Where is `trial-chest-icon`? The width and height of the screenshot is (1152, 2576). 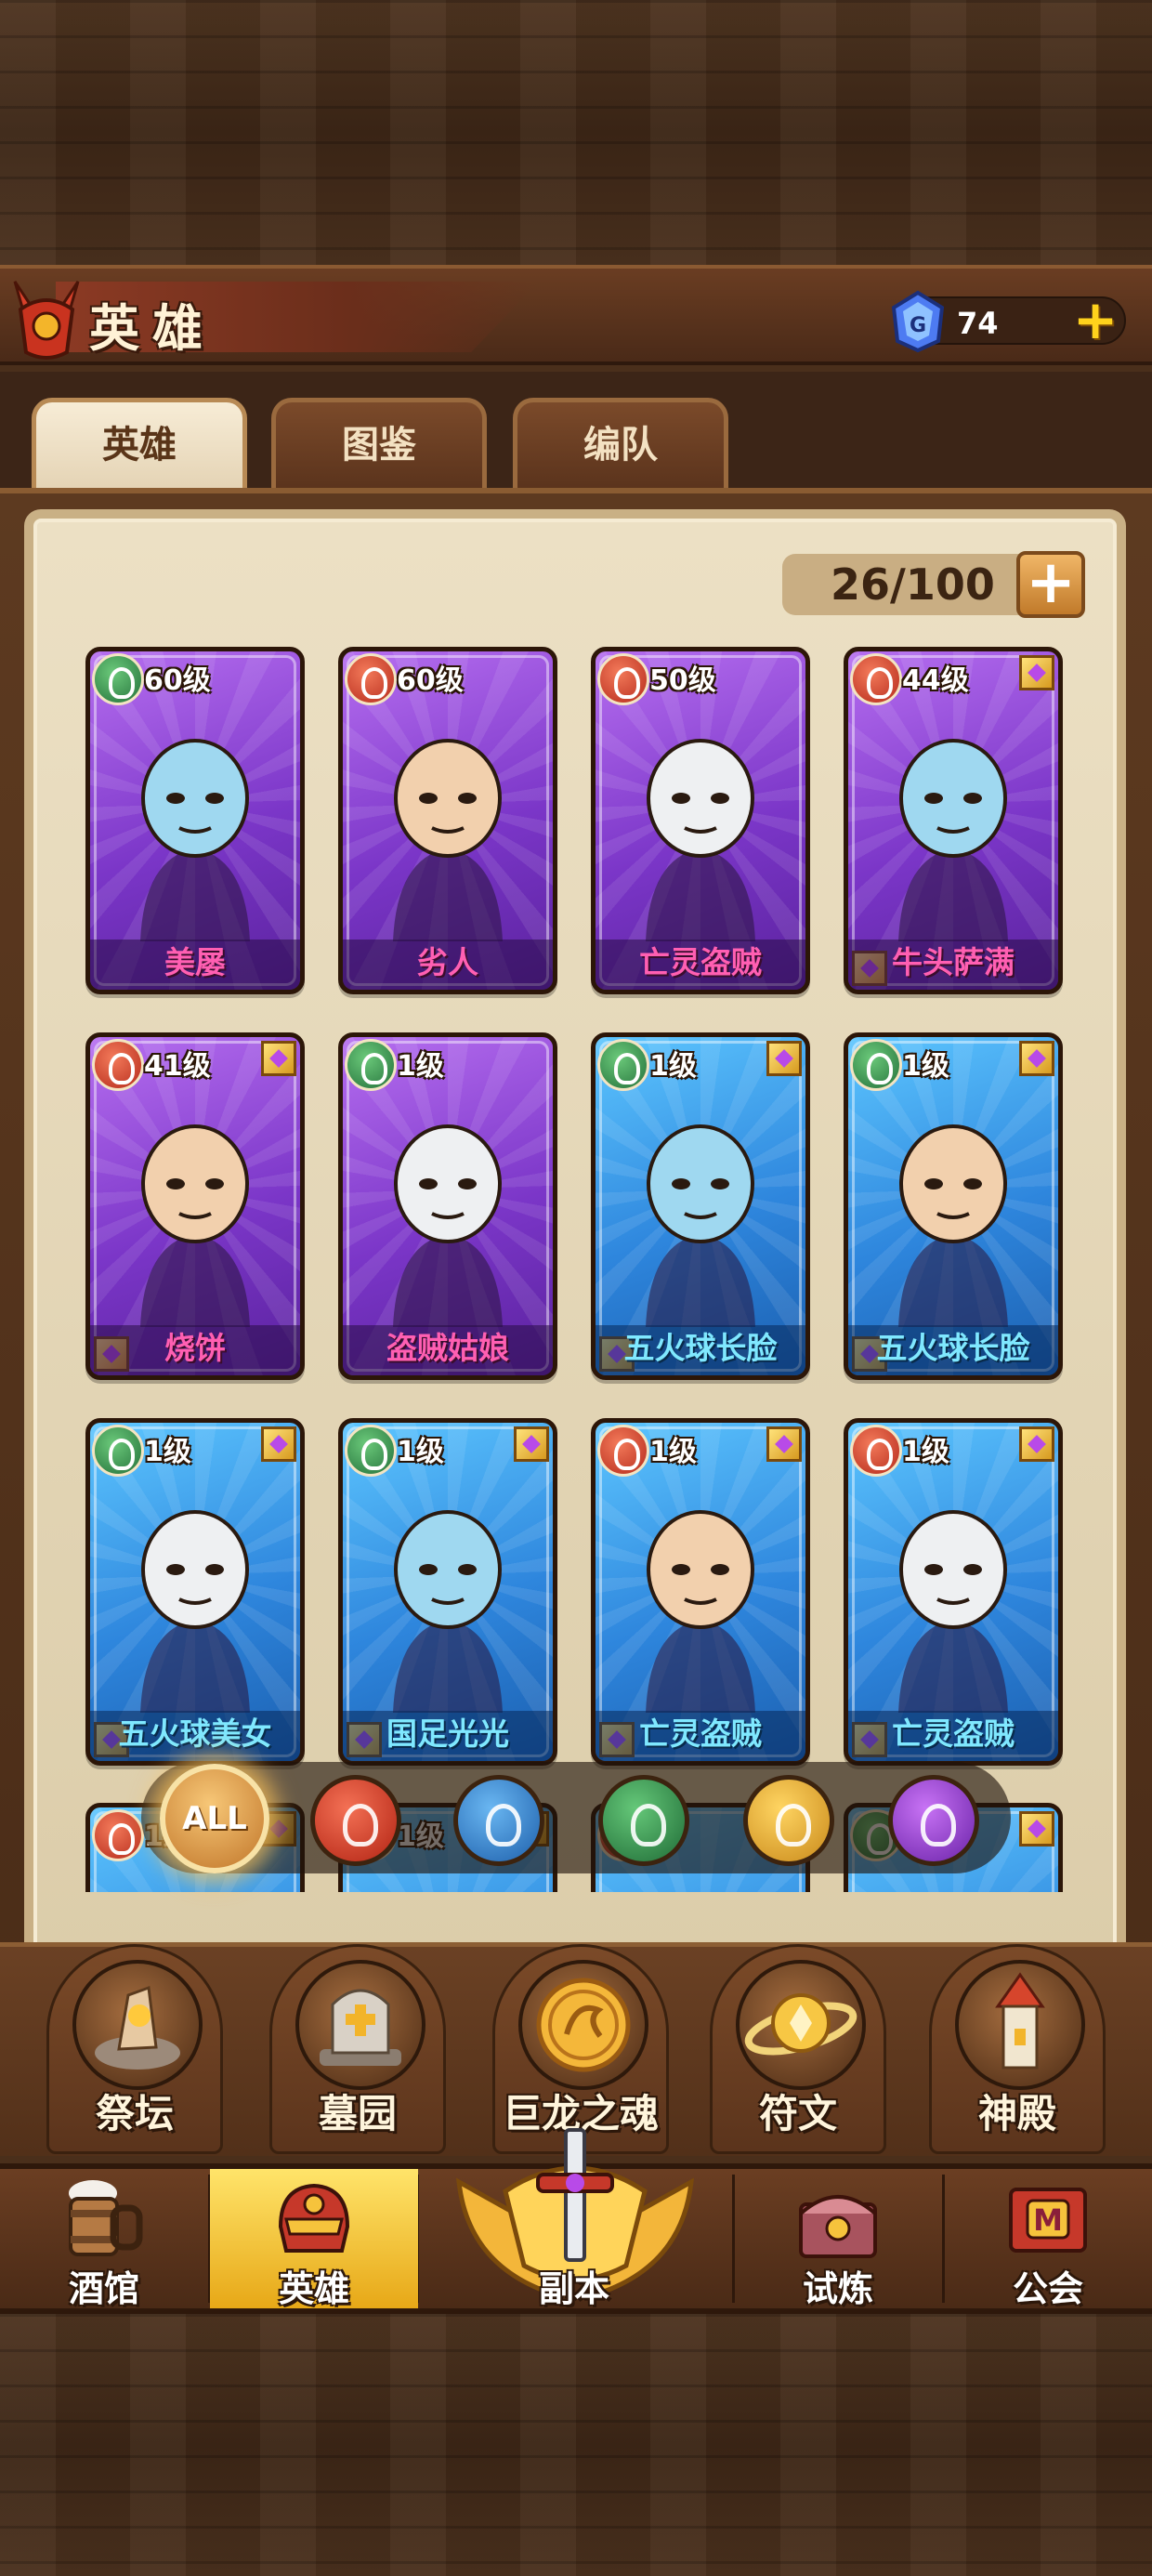
trial-chest-icon is located at coordinates (838, 2226).